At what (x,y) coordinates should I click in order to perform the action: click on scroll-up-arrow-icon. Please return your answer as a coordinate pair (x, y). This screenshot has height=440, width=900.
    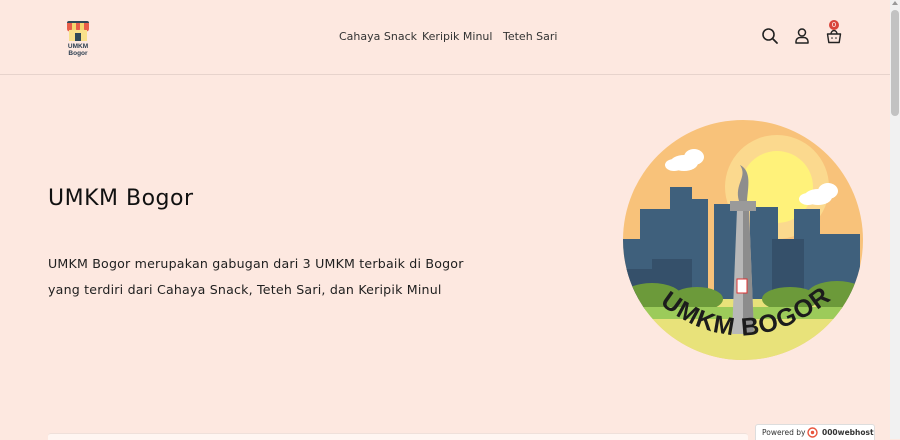
    Looking at the image, I should click on (895, 3).